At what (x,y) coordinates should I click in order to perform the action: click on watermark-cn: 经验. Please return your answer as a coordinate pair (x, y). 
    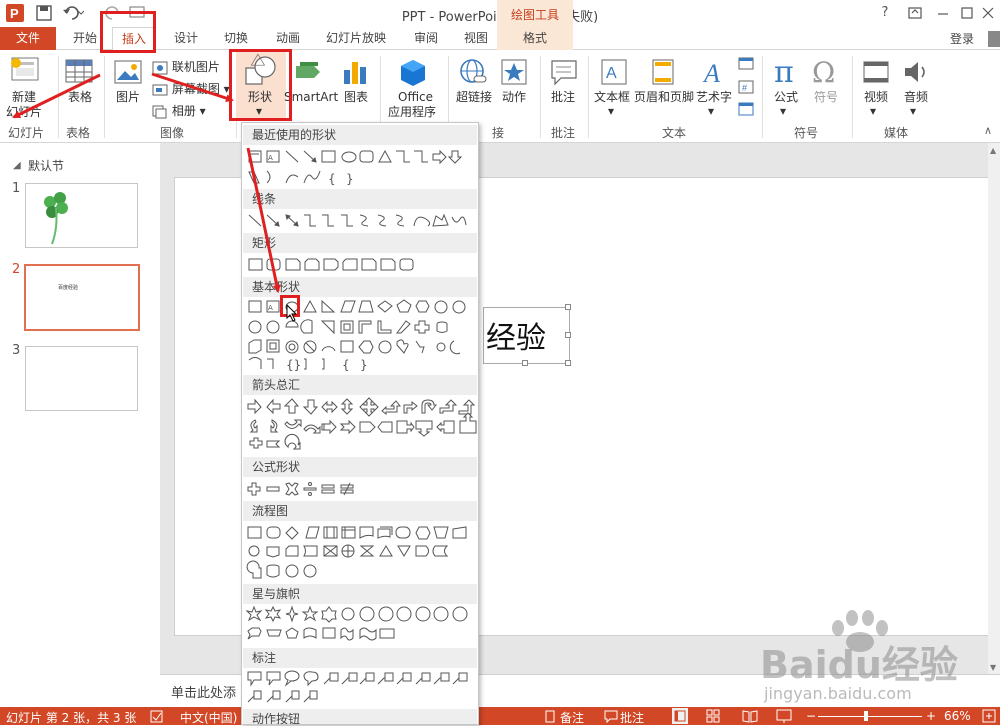
    Looking at the image, I should click on (919, 665).